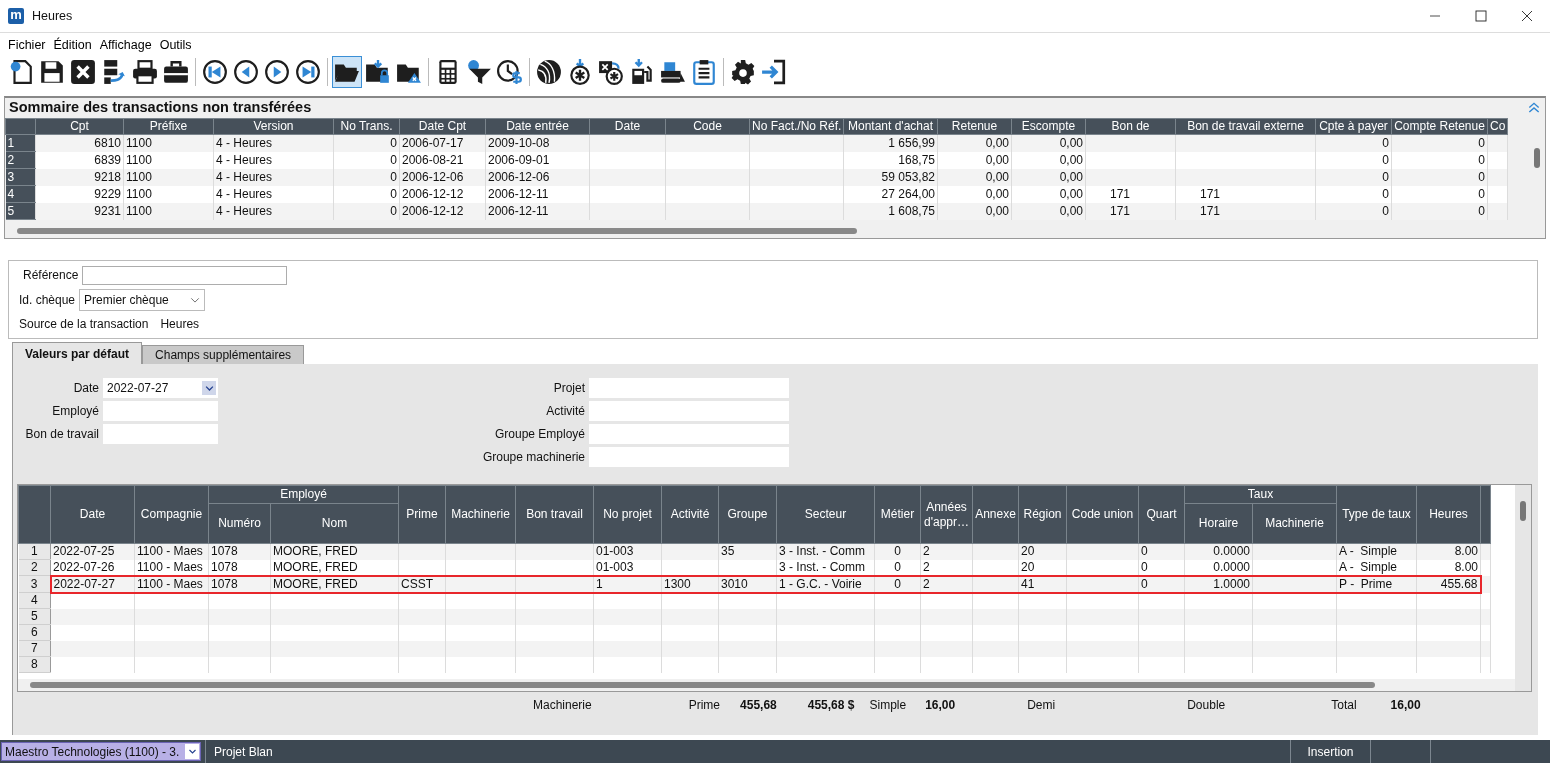 The height and width of the screenshot is (763, 1550). Describe the element at coordinates (171, 514) in the screenshot. I see `column-header: Compagnie` at that location.